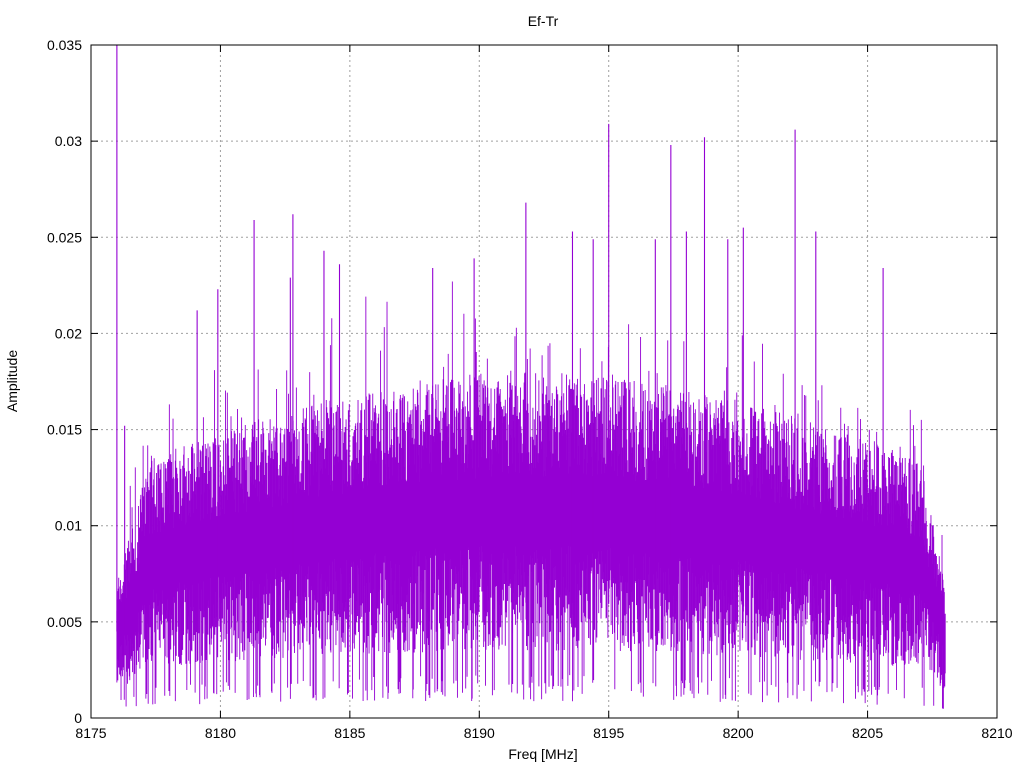 The image size is (1024, 768). What do you see at coordinates (220, 733) in the screenshot?
I see `x-tick-label: 8180` at bounding box center [220, 733].